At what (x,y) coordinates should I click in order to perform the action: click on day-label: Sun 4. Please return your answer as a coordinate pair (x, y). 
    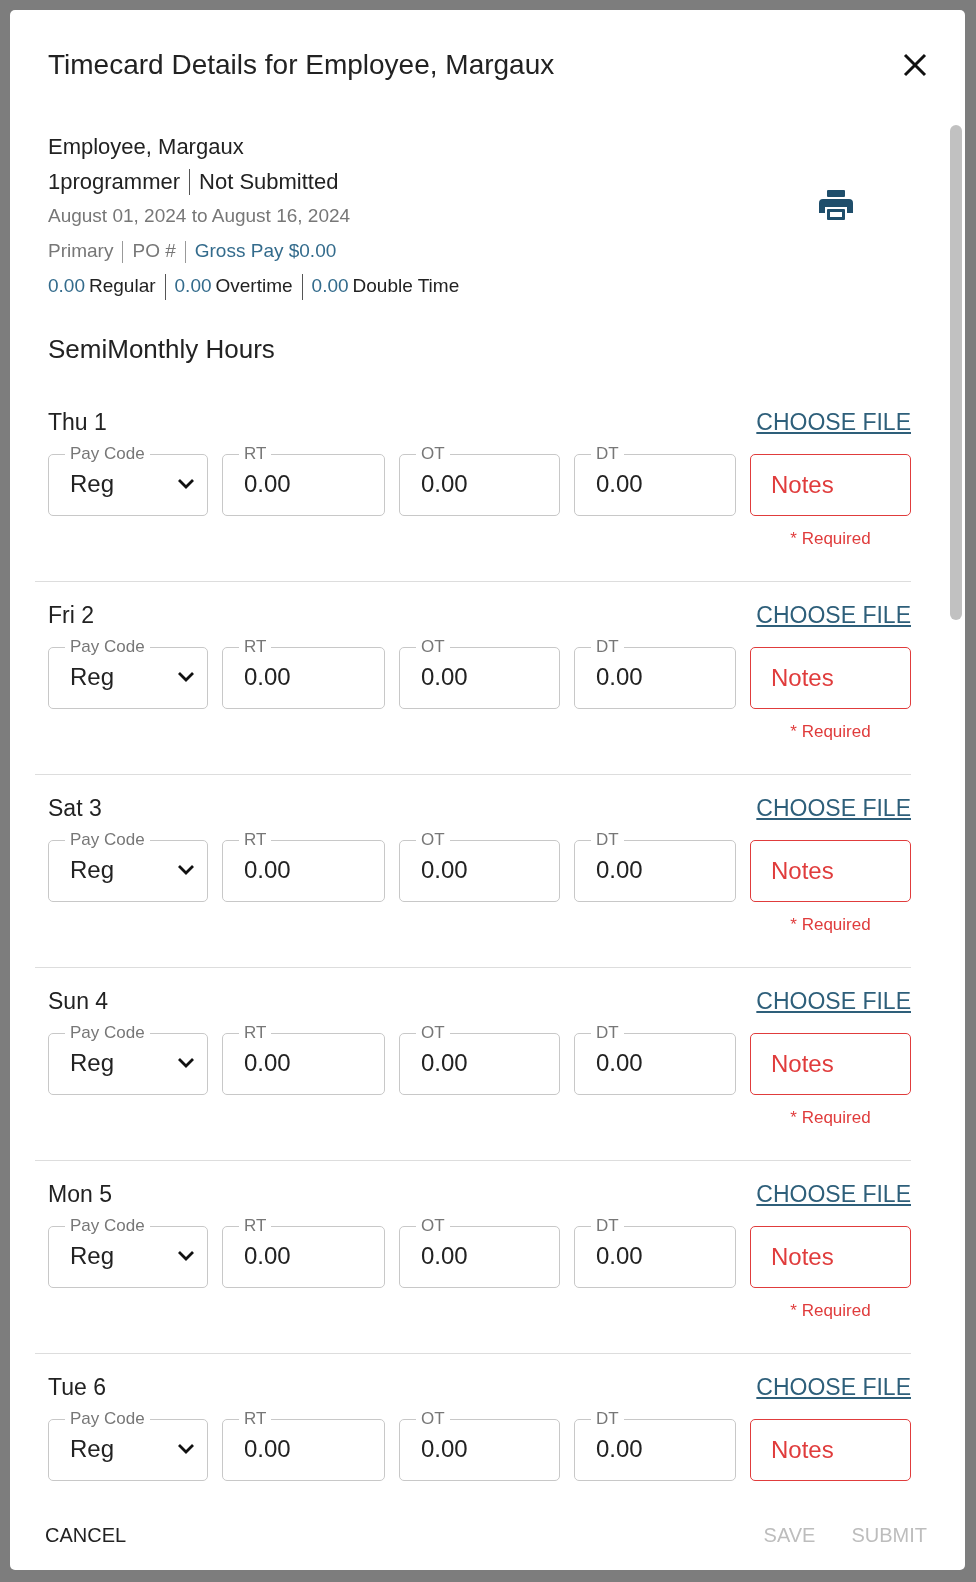
    Looking at the image, I should click on (78, 1001).